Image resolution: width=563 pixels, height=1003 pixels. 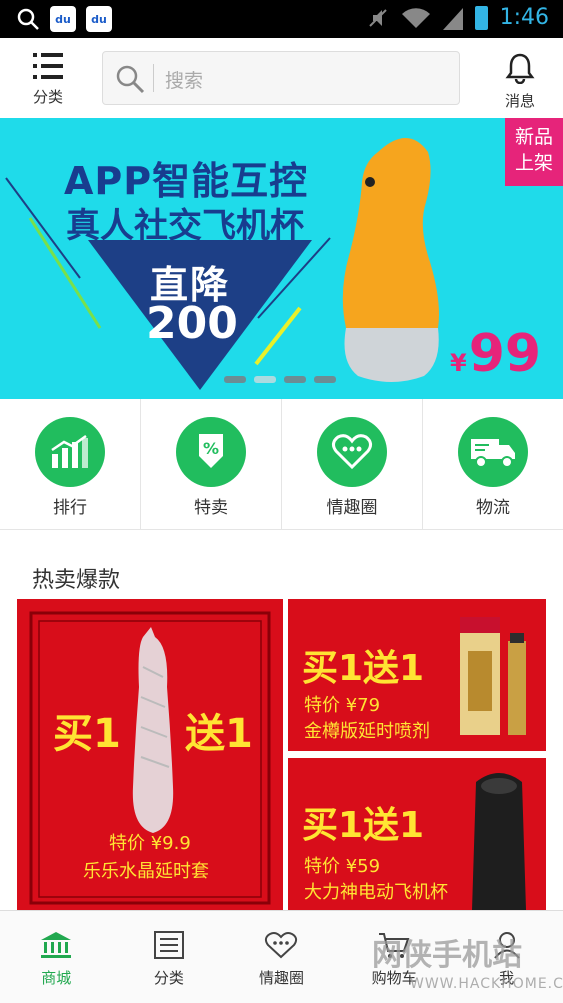 What do you see at coordinates (281, 19) in the screenshot?
I see `status-bar: du du 1:46` at bounding box center [281, 19].